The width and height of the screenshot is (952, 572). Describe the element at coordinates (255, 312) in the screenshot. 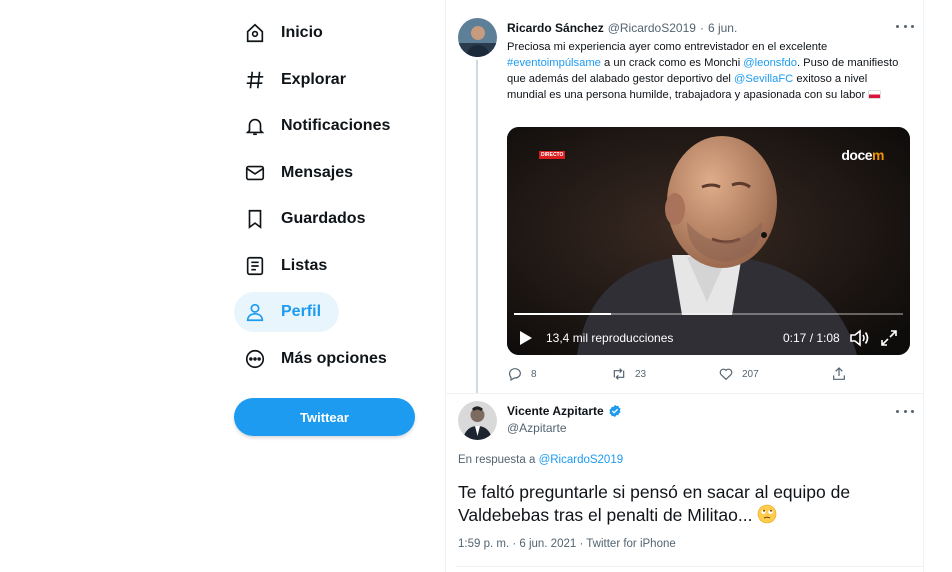

I see `person-icon` at that location.